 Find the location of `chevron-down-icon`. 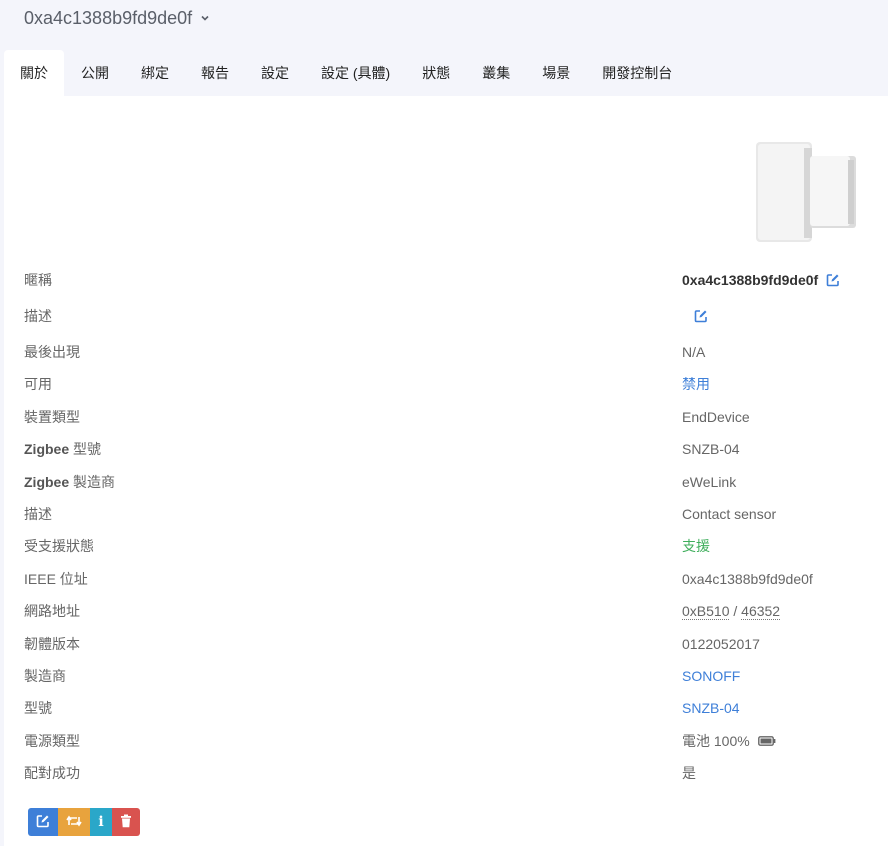

chevron-down-icon is located at coordinates (205, 19).